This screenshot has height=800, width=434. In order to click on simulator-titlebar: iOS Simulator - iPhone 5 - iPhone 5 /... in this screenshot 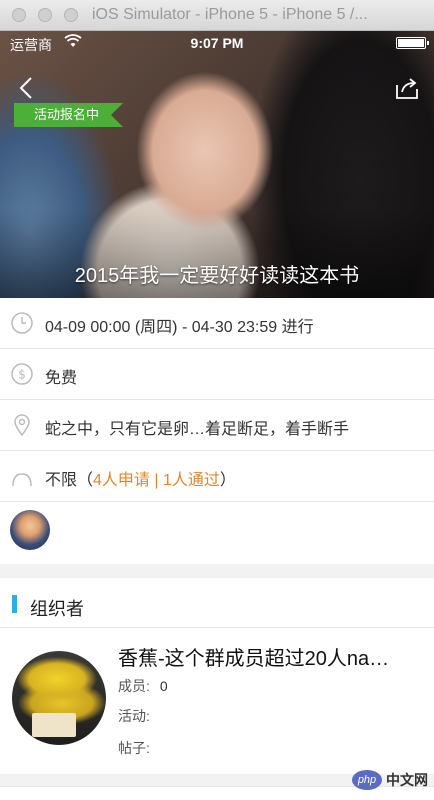, I will do `click(217, 15)`.